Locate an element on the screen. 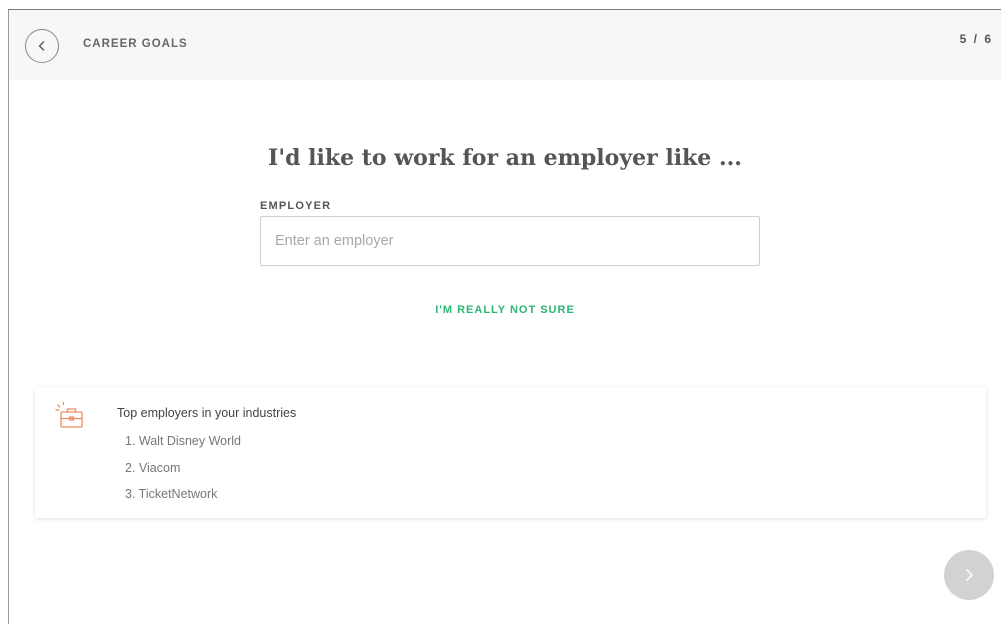 The width and height of the screenshot is (1001, 624). chevron-right-icon is located at coordinates (969, 575).